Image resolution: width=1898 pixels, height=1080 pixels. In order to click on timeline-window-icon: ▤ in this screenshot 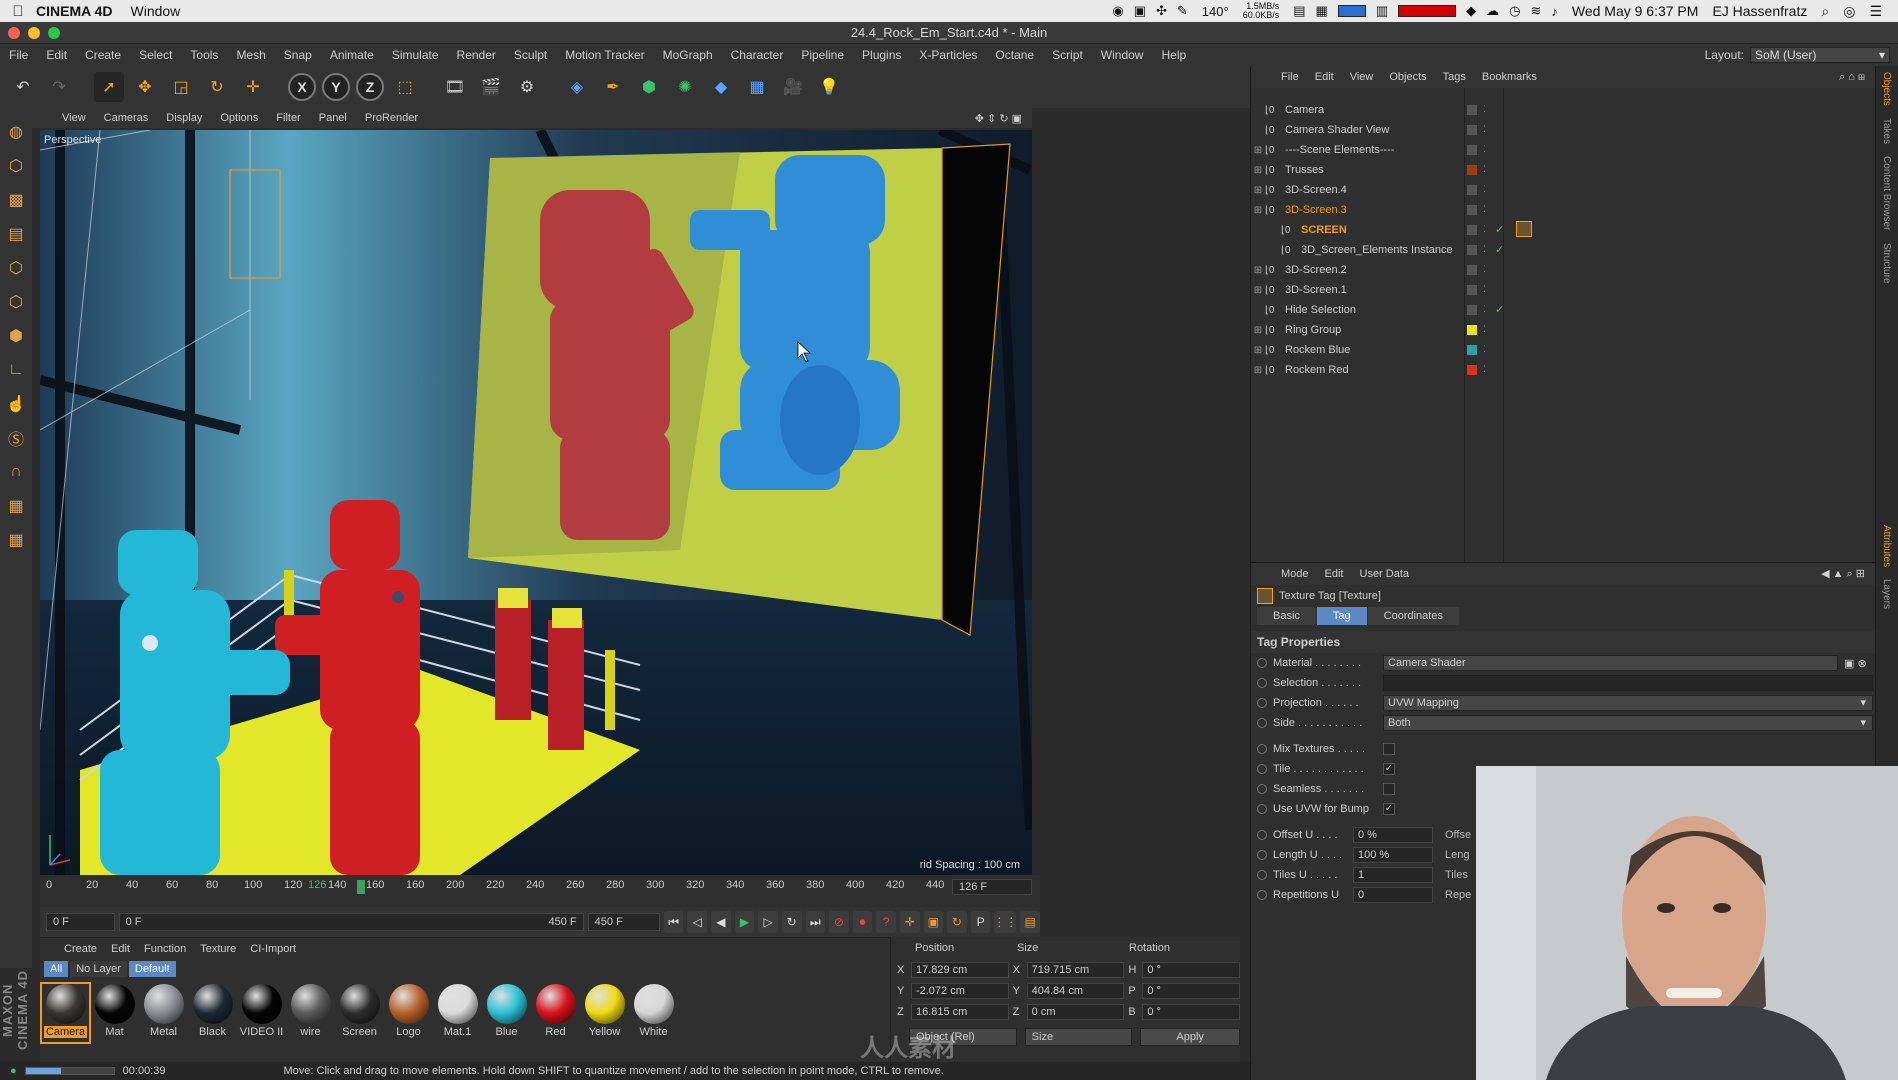, I will do `click(1030, 922)`.